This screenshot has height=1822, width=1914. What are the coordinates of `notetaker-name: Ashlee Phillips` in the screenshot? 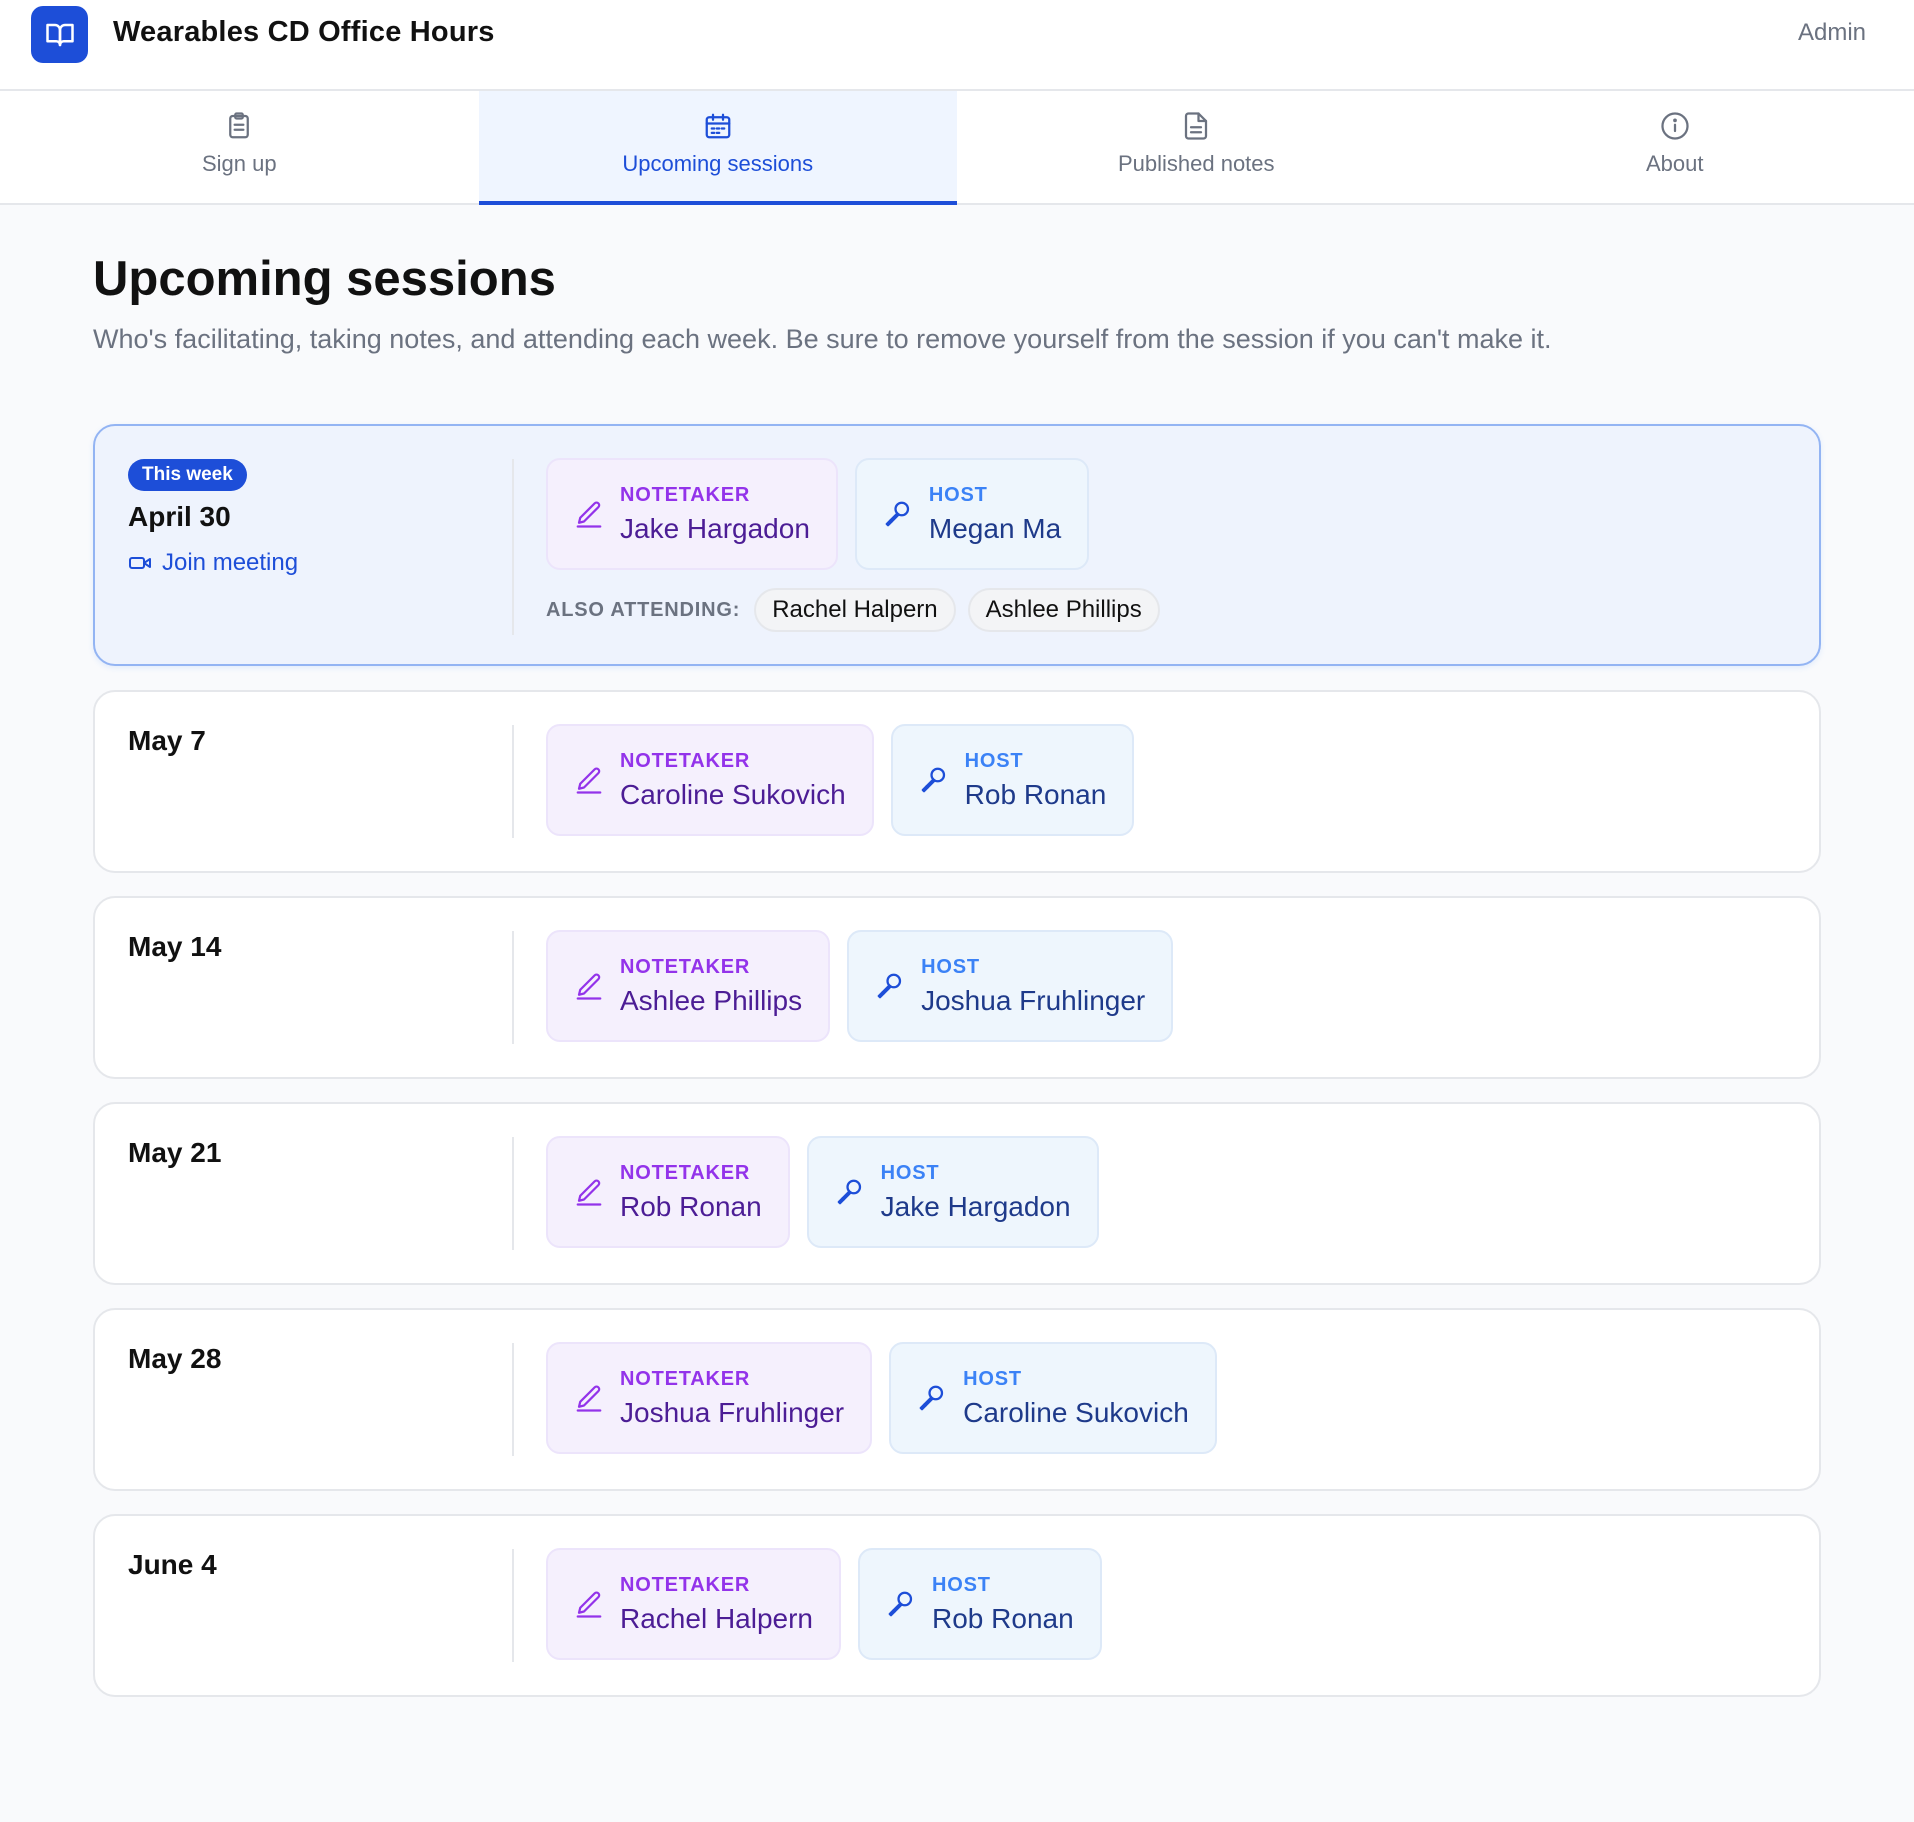 It's located at (711, 1000).